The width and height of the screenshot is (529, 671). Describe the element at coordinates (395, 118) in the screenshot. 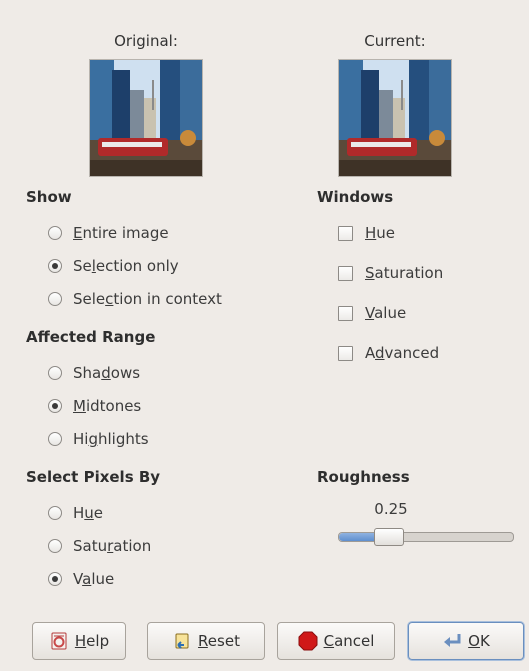

I see `current-preview-image` at that location.